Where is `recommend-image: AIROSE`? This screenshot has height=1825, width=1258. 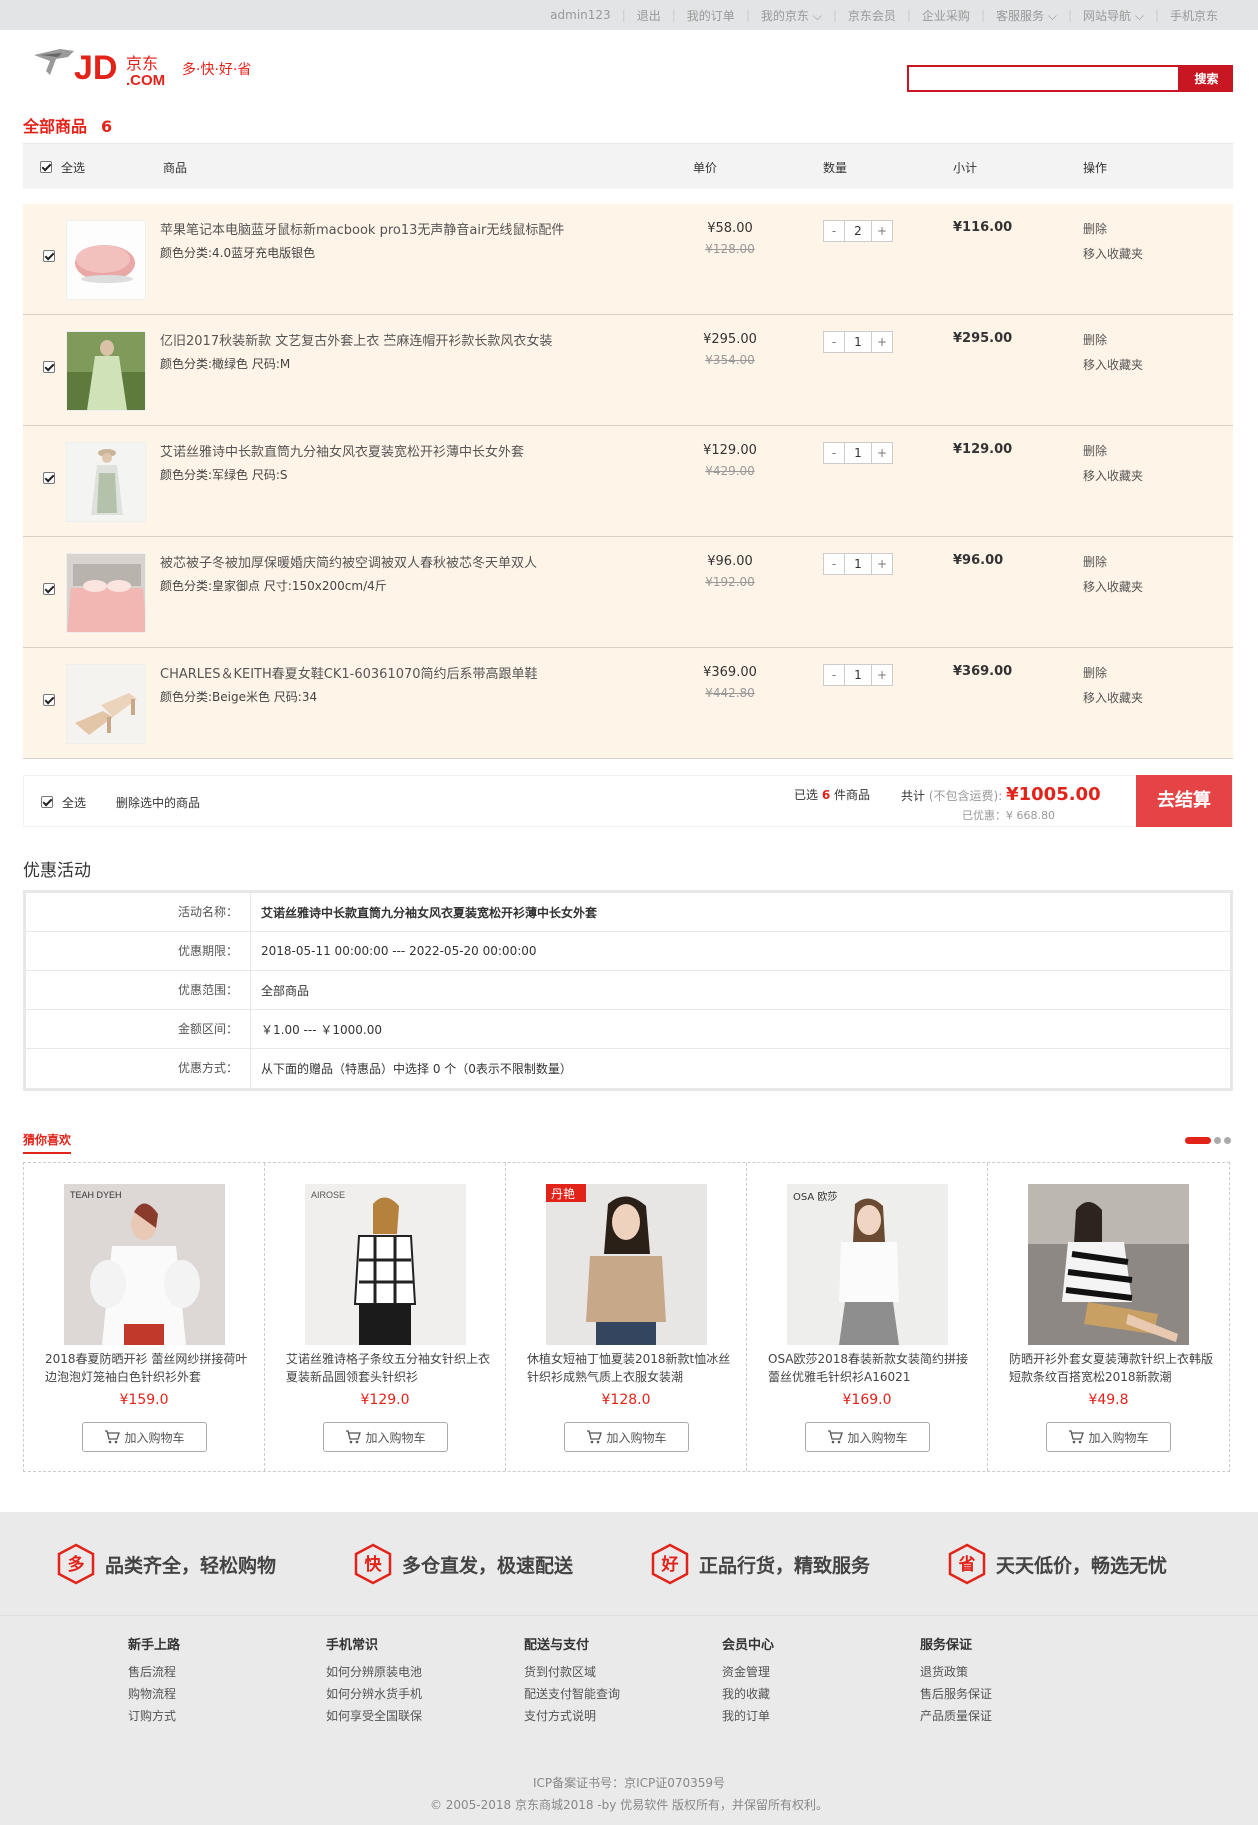 recommend-image: AIROSE is located at coordinates (385, 1264).